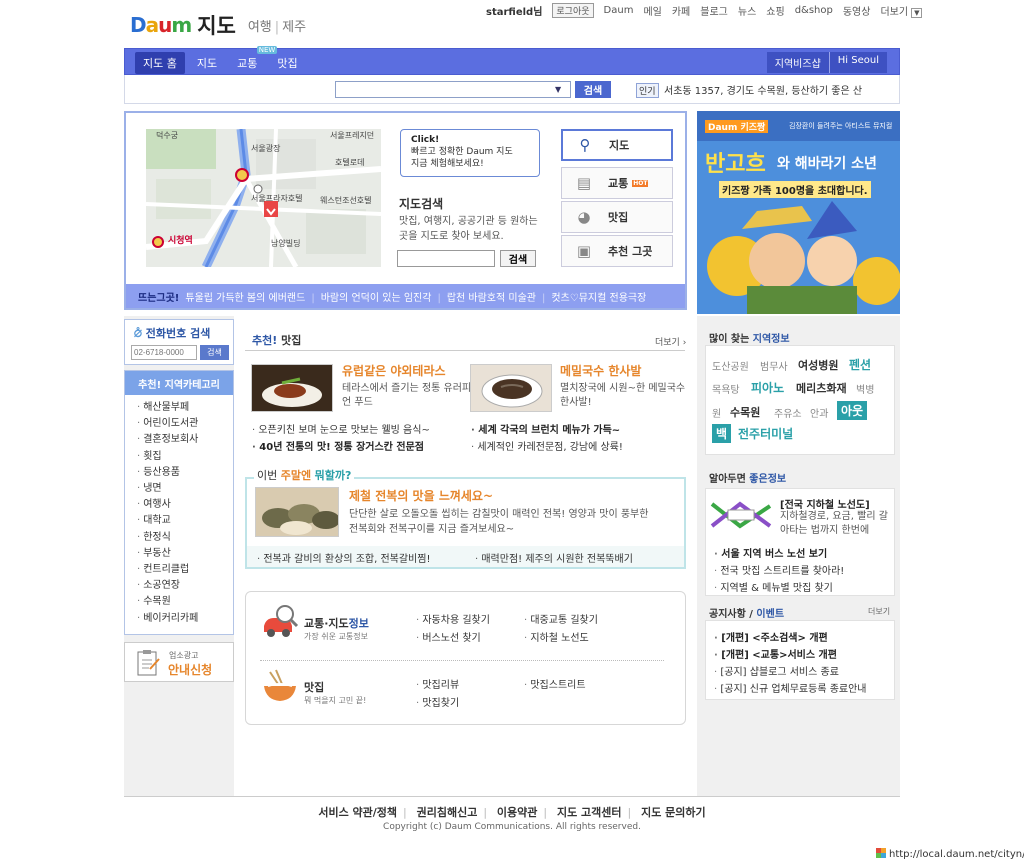 The width and height of the screenshot is (1024, 860). What do you see at coordinates (619, 10) in the screenshot?
I see `top-link-daum: Daum` at bounding box center [619, 10].